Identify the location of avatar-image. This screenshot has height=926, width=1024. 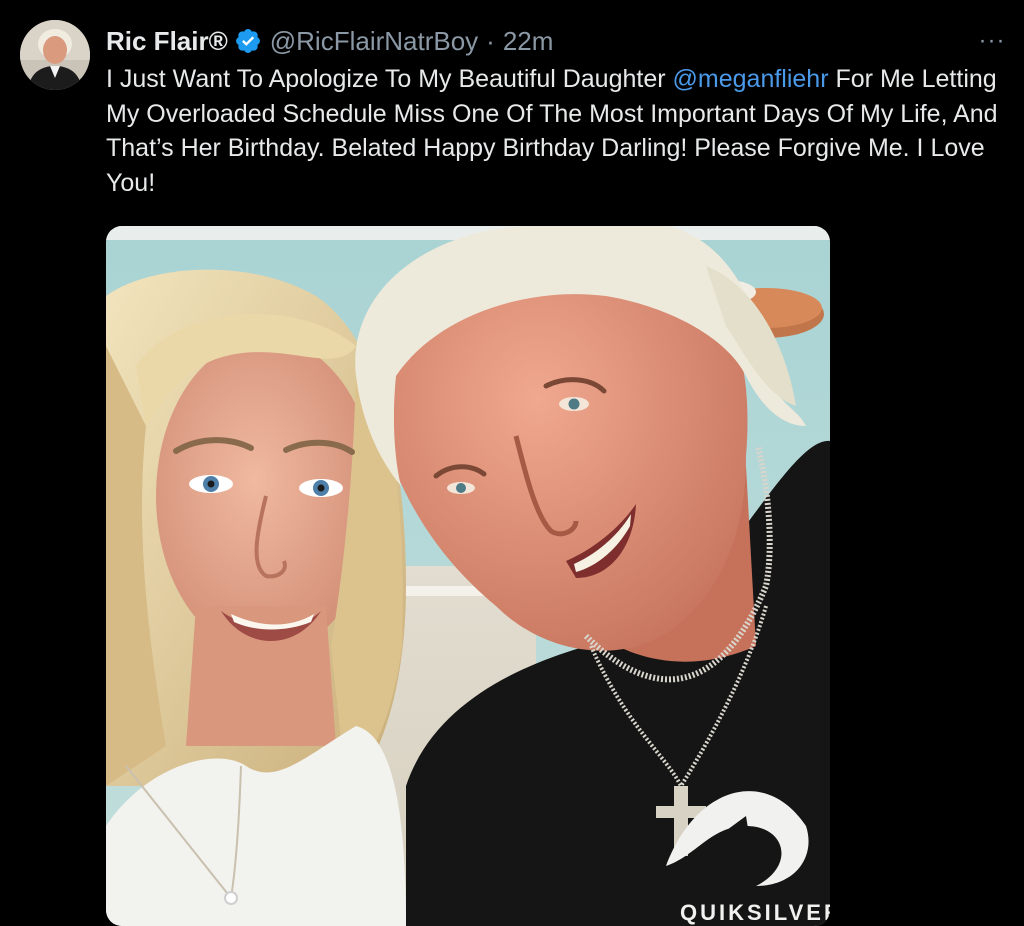
(55, 55).